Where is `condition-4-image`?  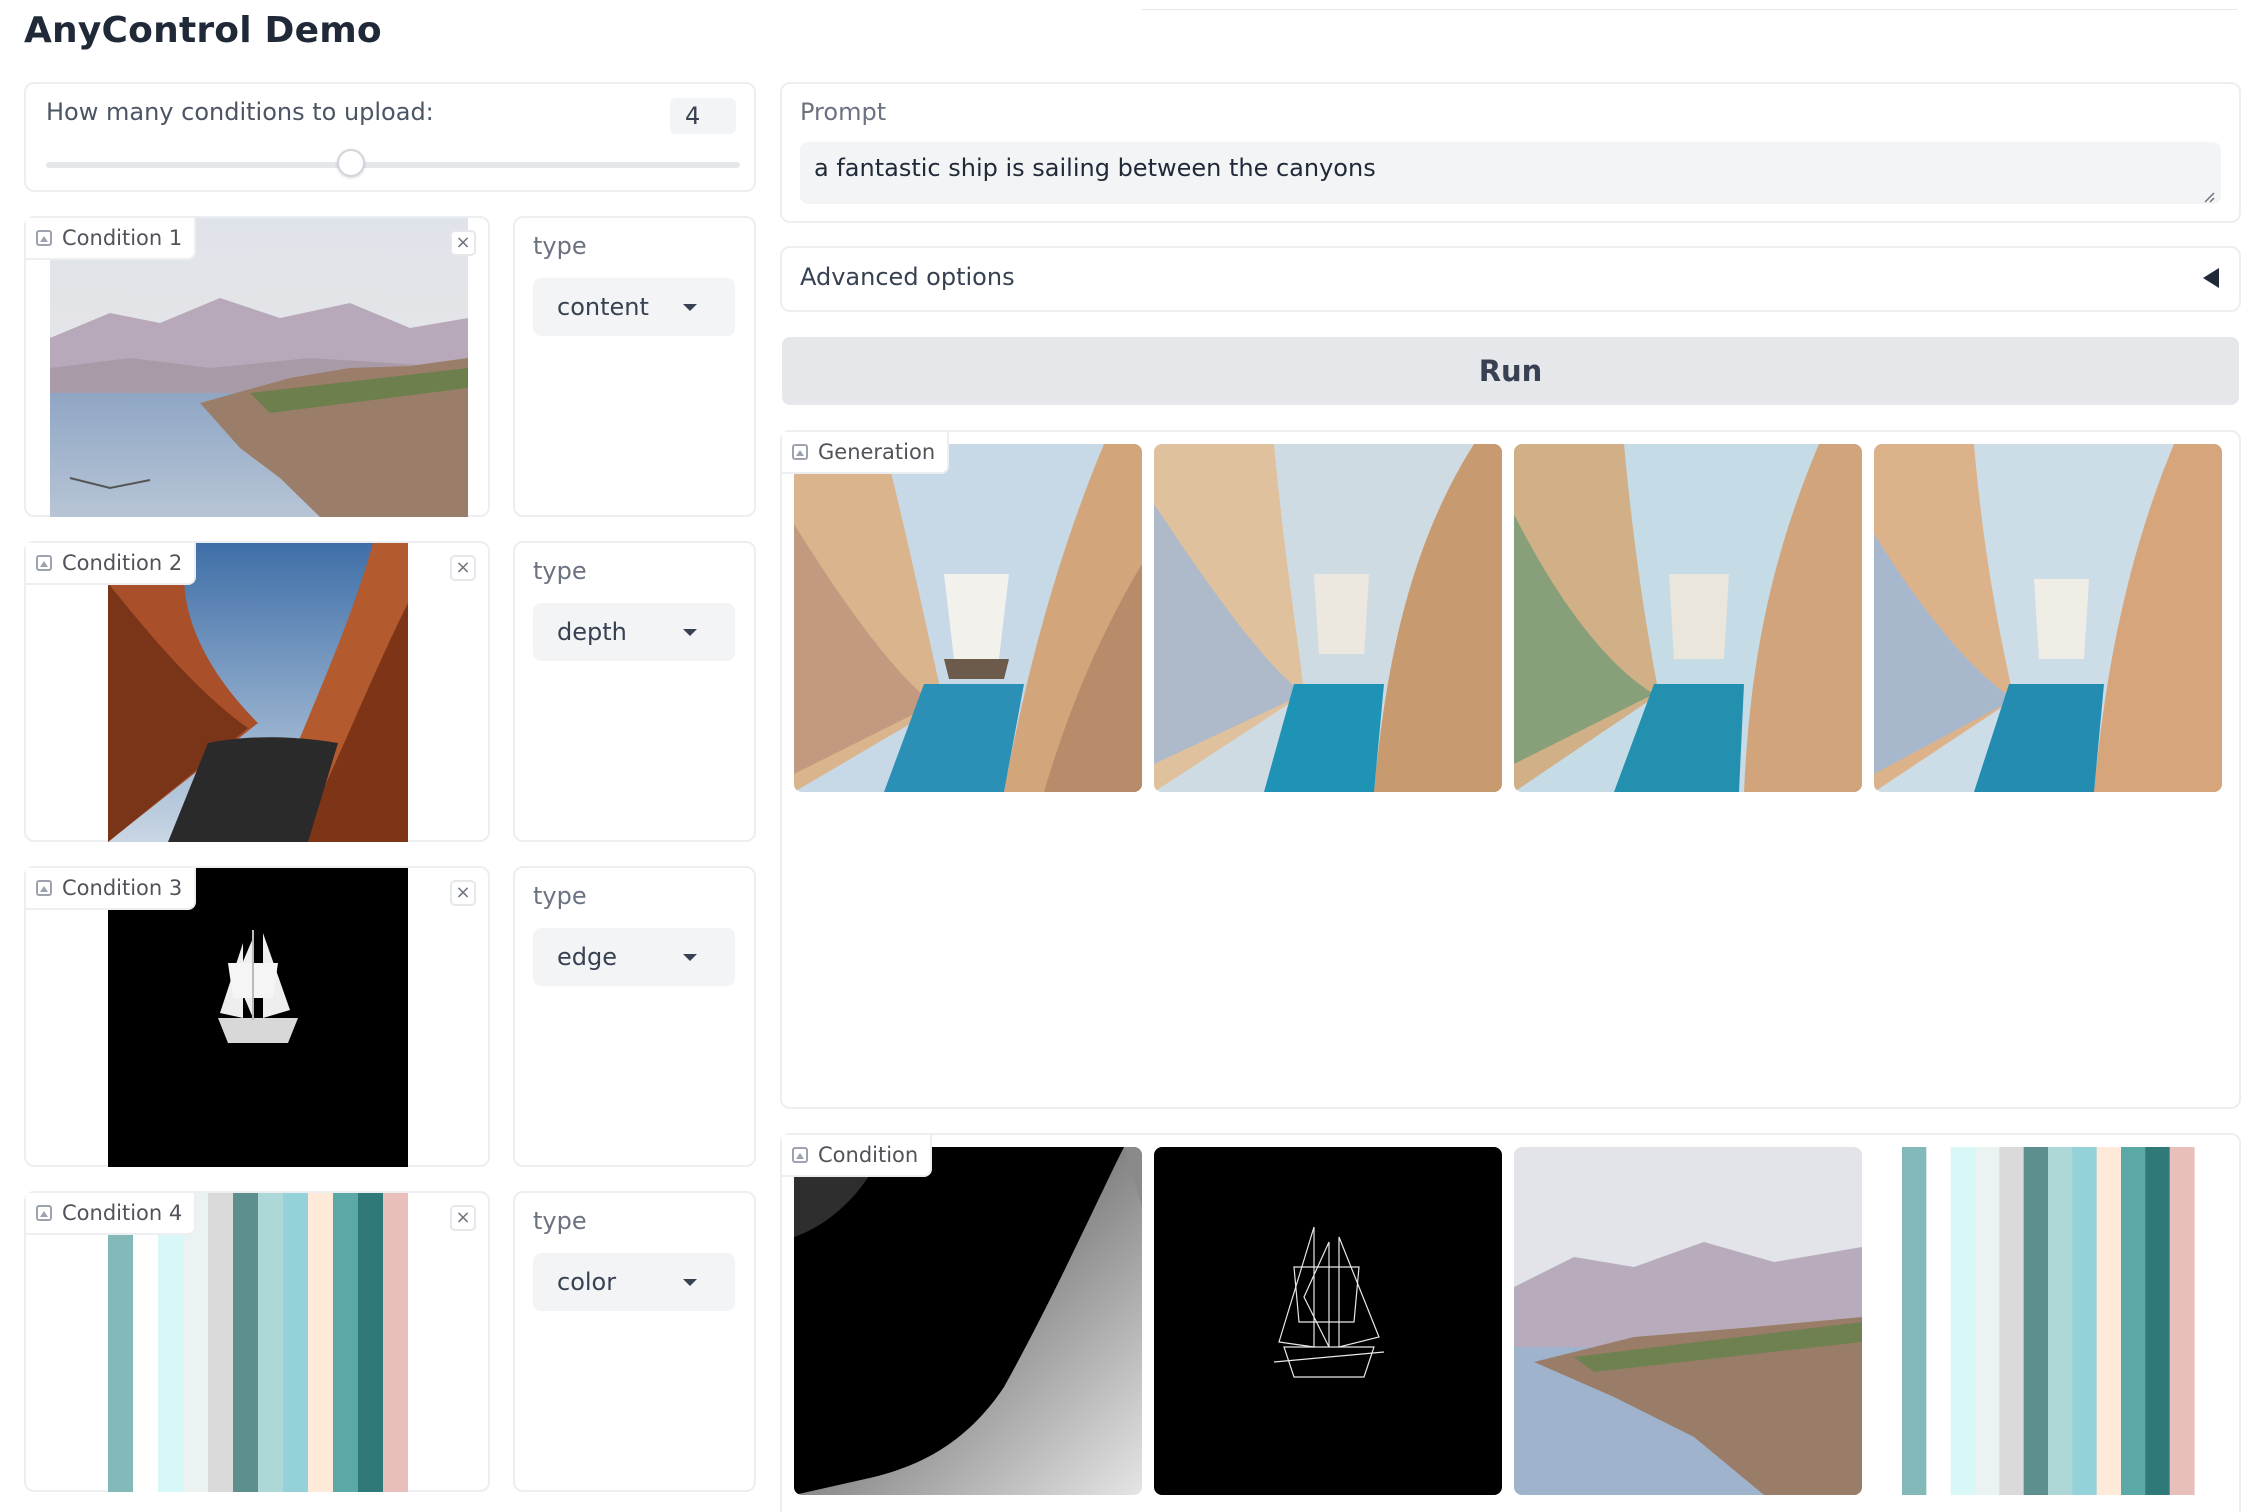
condition-4-image is located at coordinates (258, 1342).